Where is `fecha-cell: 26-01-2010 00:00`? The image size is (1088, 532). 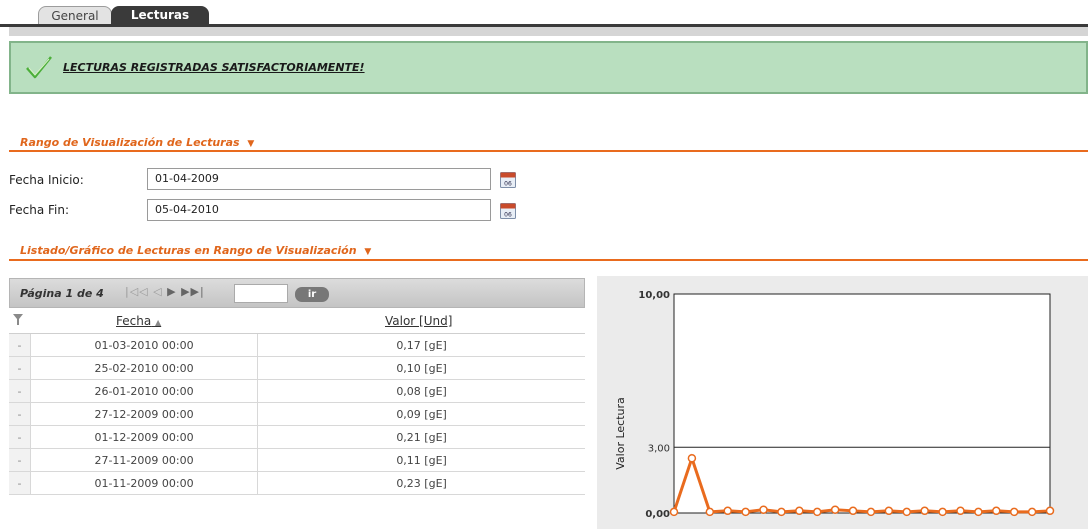 fecha-cell: 26-01-2010 00:00 is located at coordinates (144, 391).